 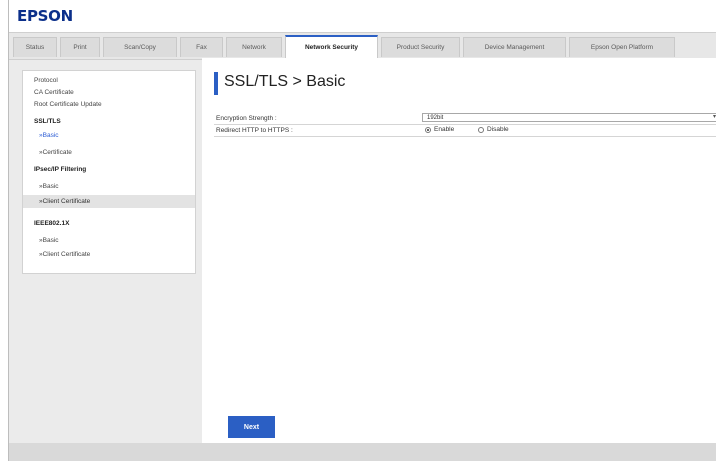 What do you see at coordinates (331, 46) in the screenshot?
I see `tab-network-security: Network Security` at bounding box center [331, 46].